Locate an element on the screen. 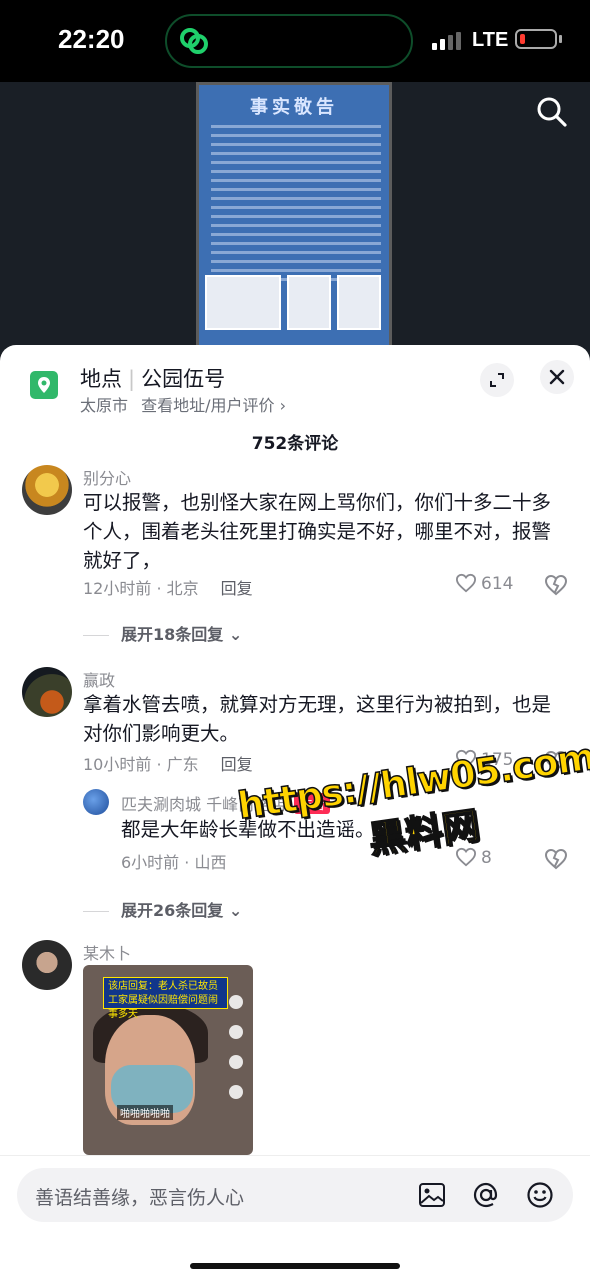 Image resolution: width=590 pixels, height=1280 pixels. expand-button is located at coordinates (497, 380).